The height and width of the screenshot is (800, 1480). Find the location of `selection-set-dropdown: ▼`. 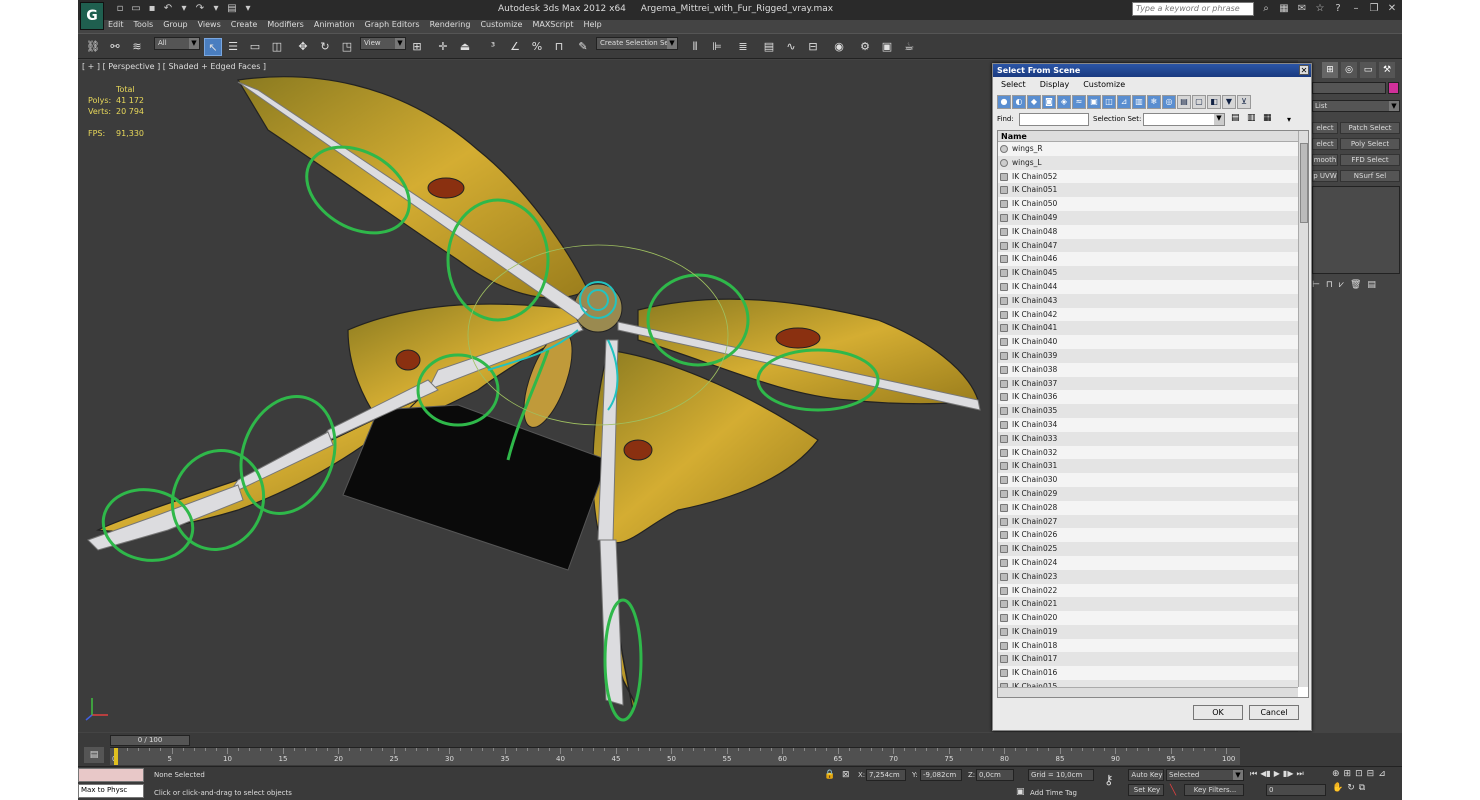

selection-set-dropdown: ▼ is located at coordinates (1184, 119).